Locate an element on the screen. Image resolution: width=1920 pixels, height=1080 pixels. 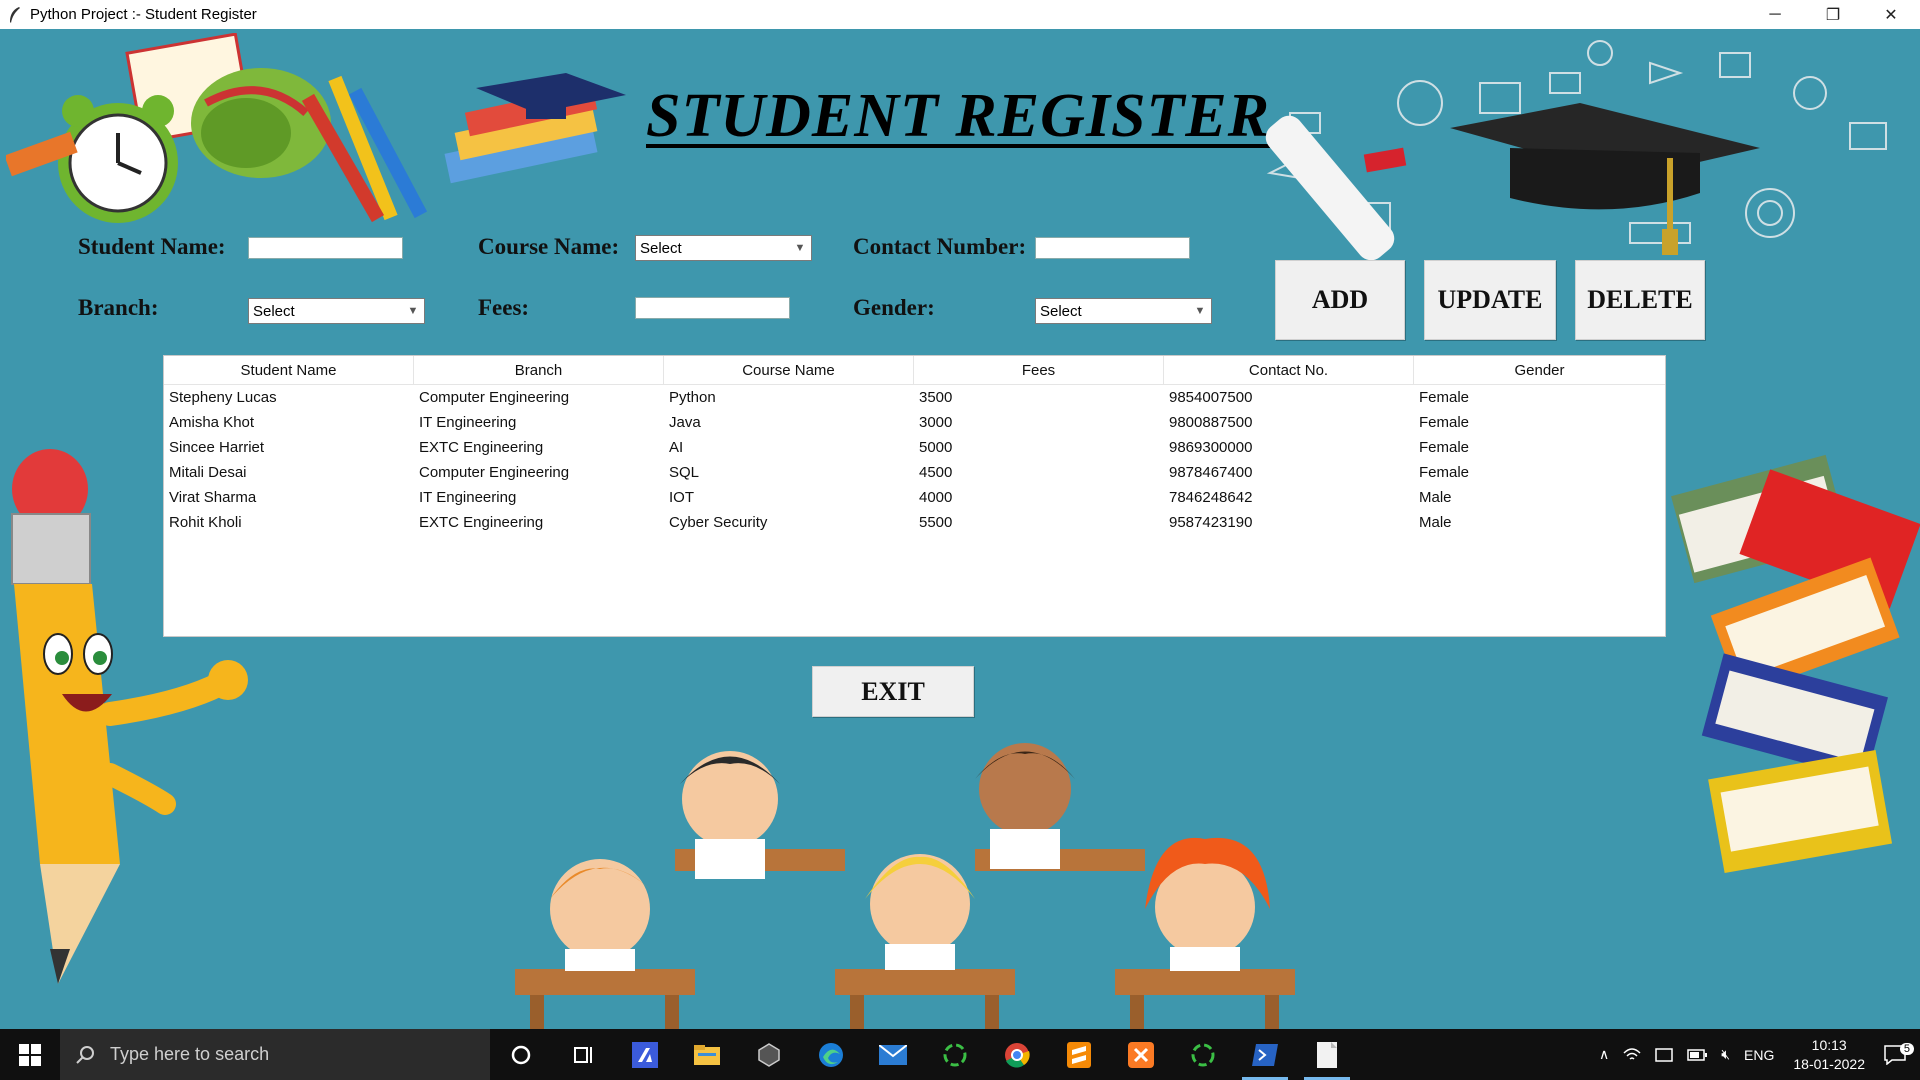
chrome-icon is located at coordinates (1017, 1054).